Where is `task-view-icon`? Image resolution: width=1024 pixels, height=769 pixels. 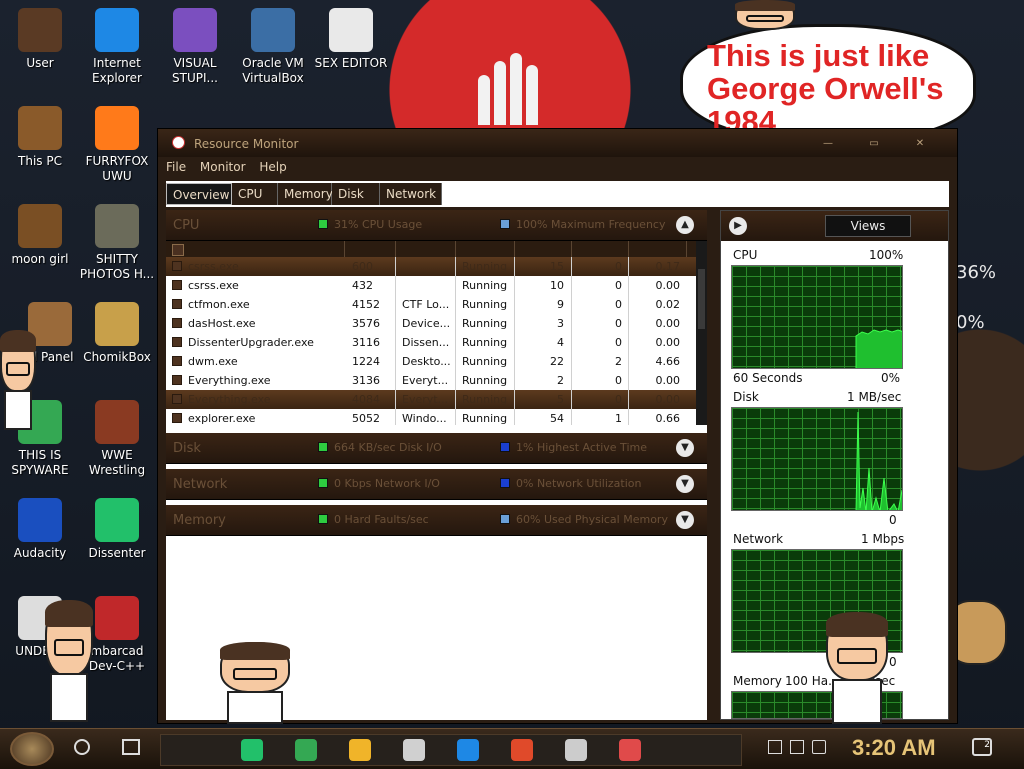
task-view-icon is located at coordinates (131, 747).